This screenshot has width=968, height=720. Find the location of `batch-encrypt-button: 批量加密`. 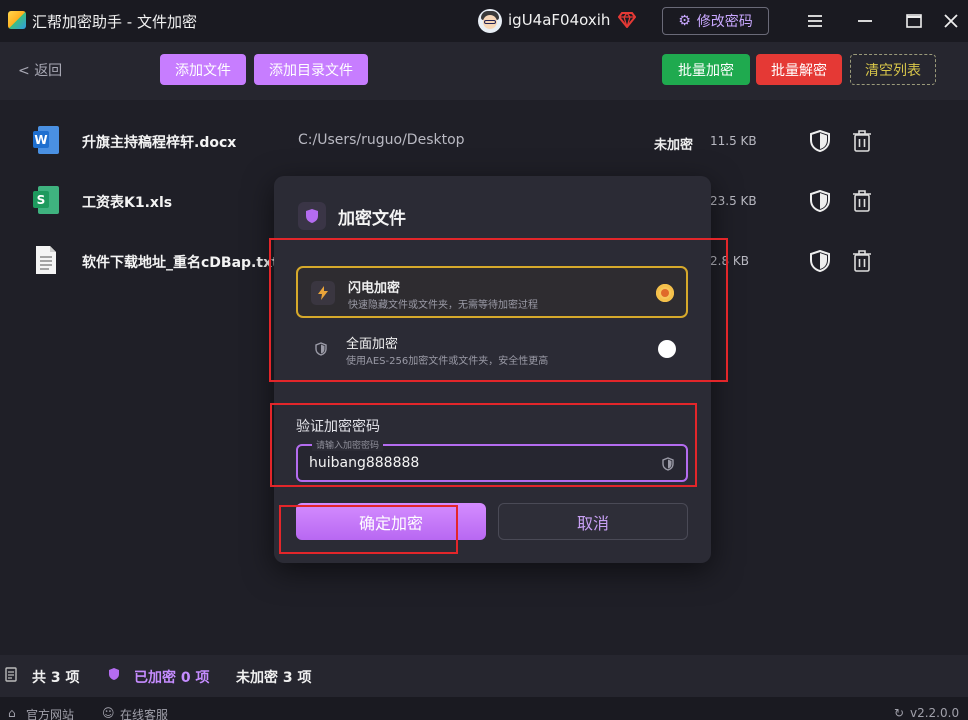

batch-encrypt-button: 批量加密 is located at coordinates (706, 69).